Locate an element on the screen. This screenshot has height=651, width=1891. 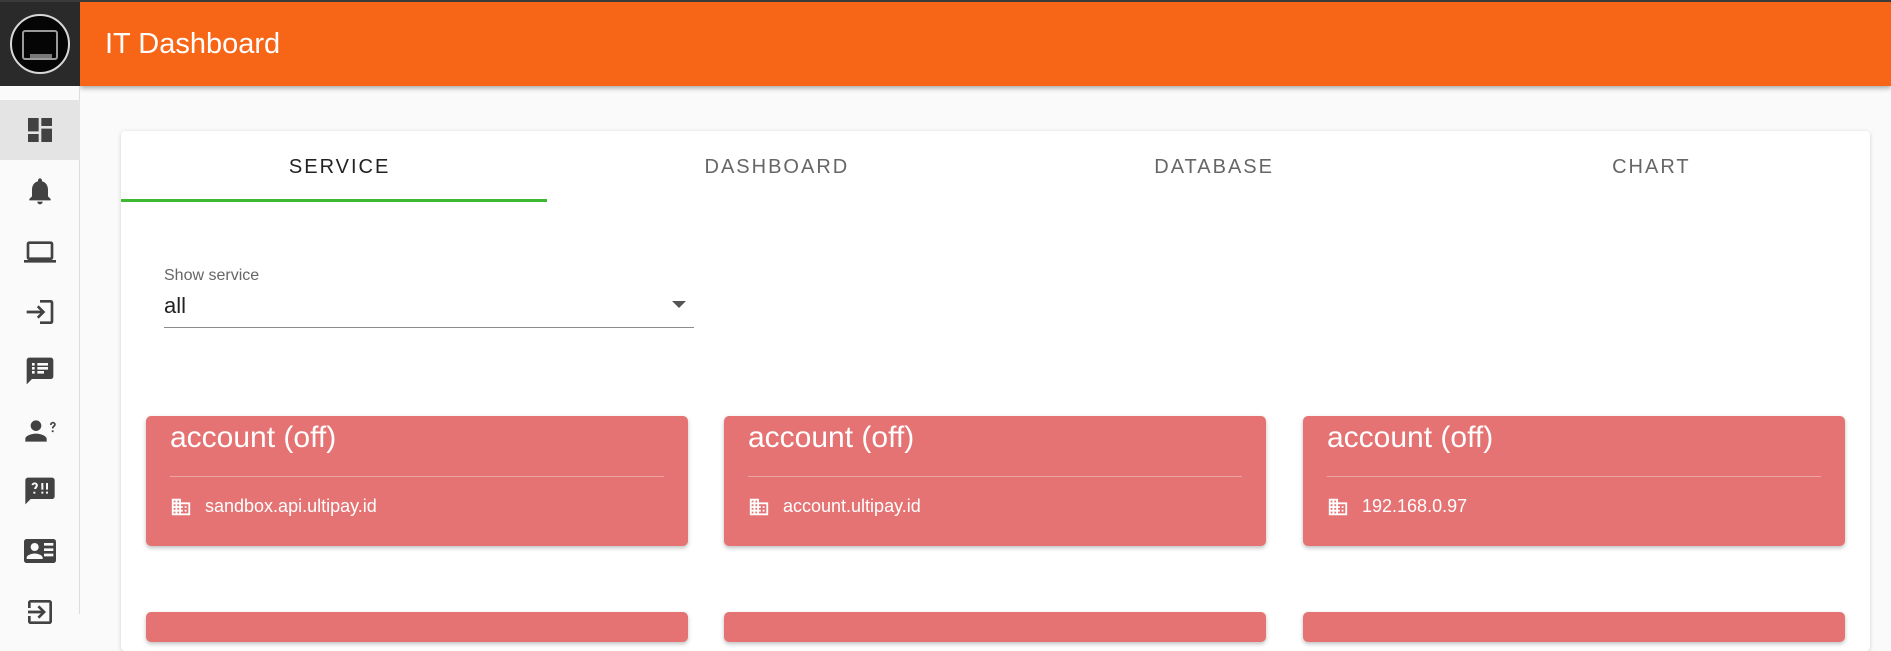
show-service-select: Show service all is located at coordinates (429, 297).